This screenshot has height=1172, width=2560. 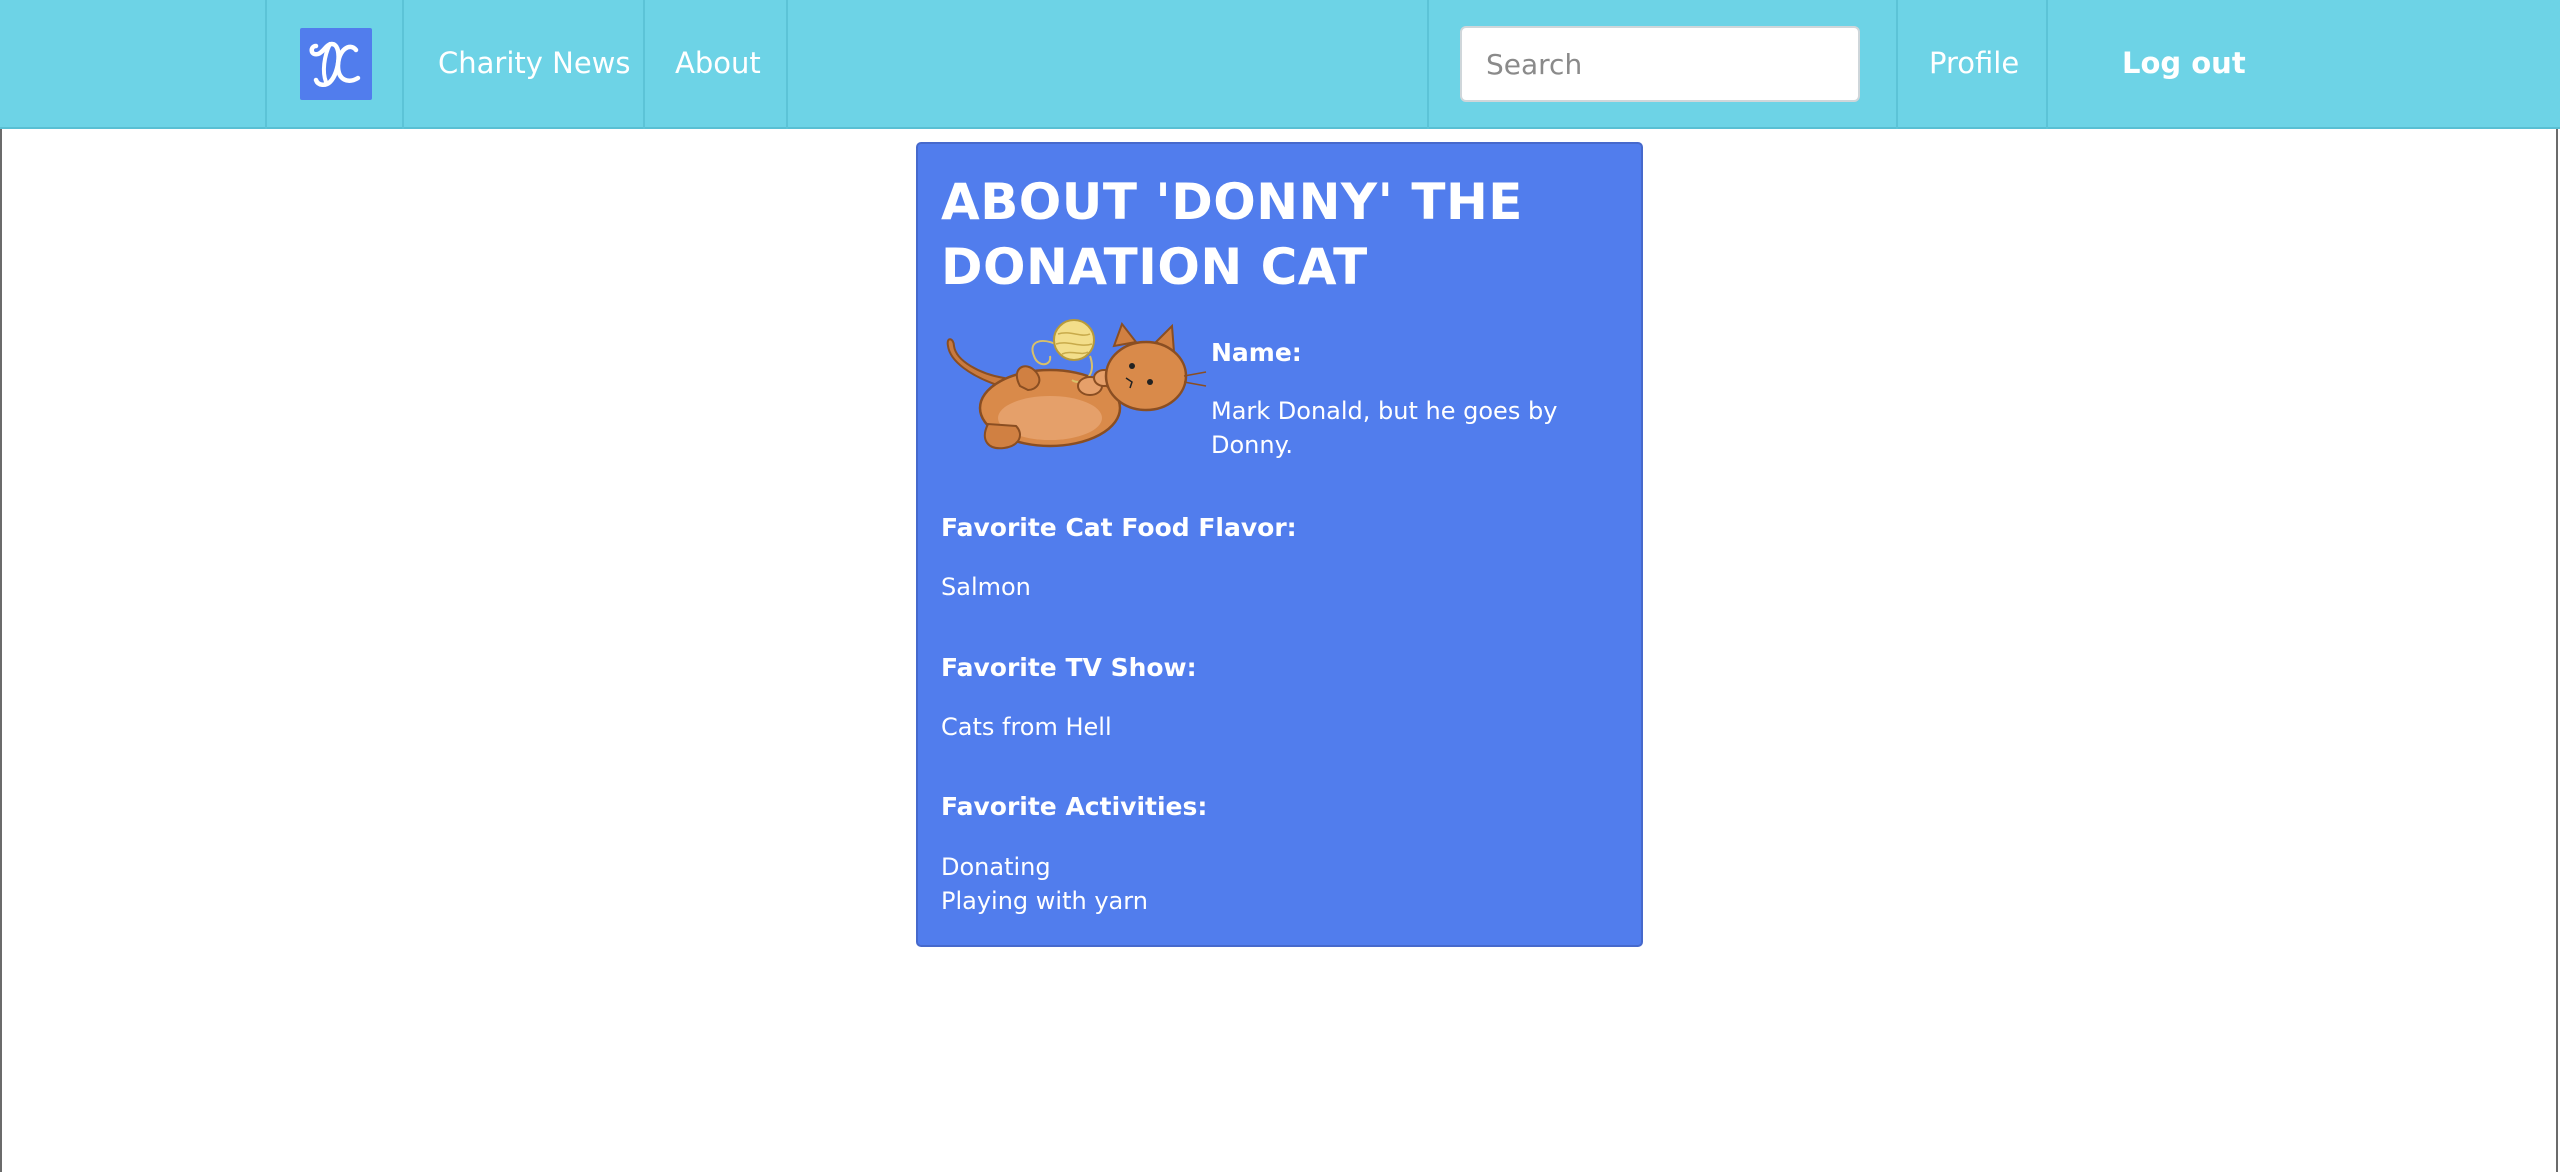 What do you see at coordinates (1660, 64) in the screenshot?
I see `search-input` at bounding box center [1660, 64].